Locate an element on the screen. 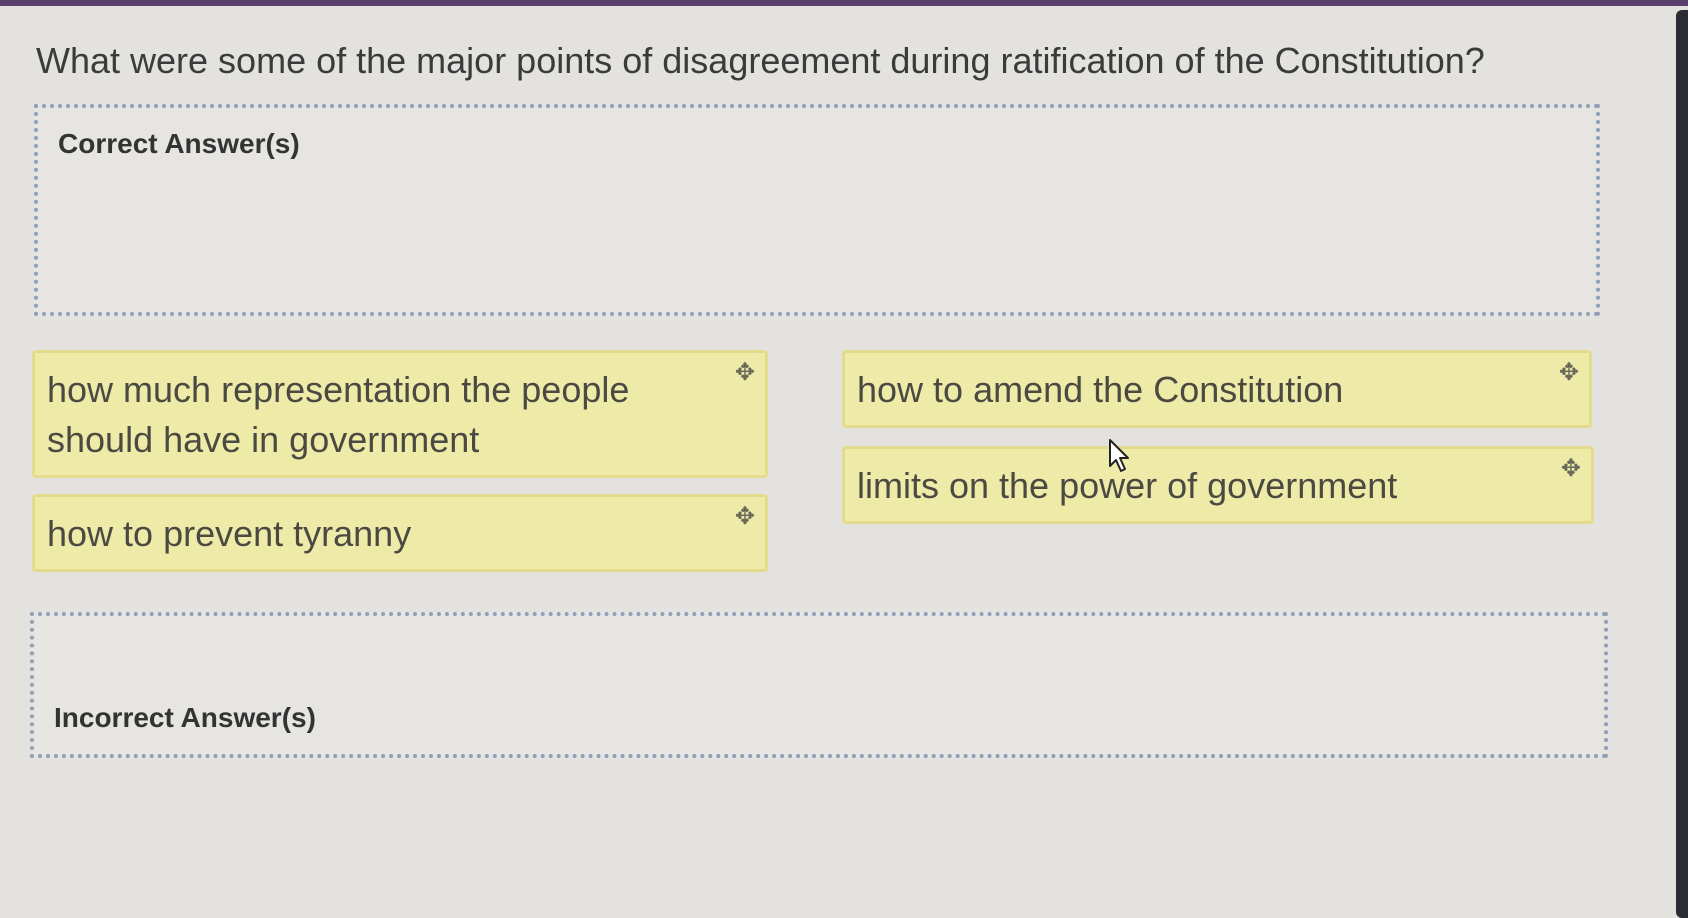 The image size is (1688, 918). answer-card-limits: limits on the power of government ✥ is located at coordinates (1218, 485).